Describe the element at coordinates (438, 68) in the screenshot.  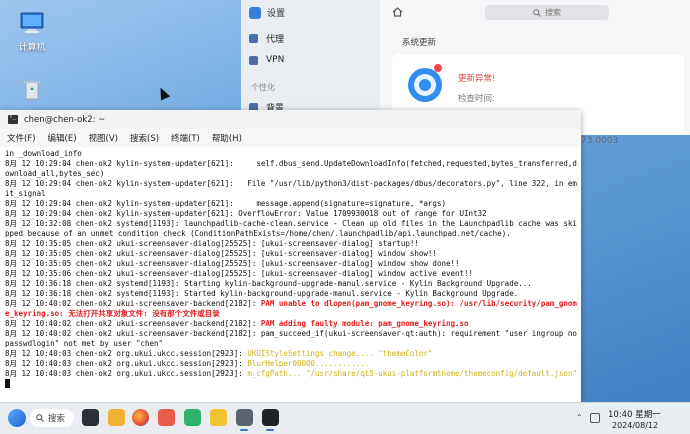
I see `error-badge` at that location.